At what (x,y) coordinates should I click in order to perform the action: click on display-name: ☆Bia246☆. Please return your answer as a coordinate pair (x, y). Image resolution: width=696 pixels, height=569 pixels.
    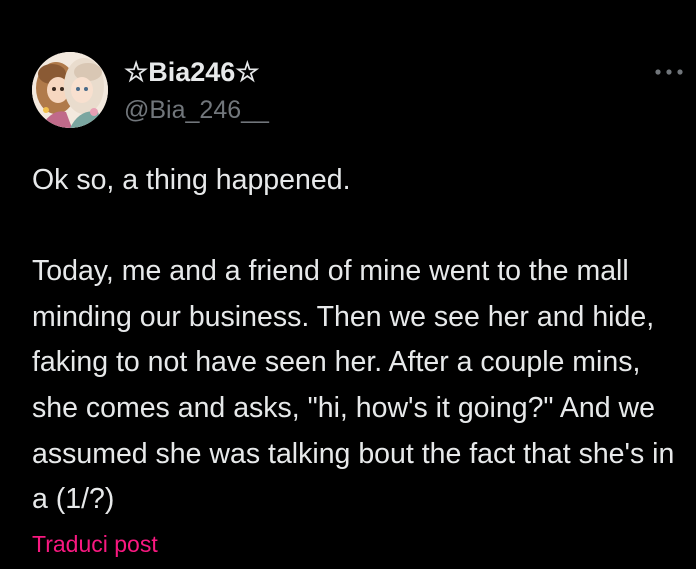
    Looking at the image, I should click on (191, 72).